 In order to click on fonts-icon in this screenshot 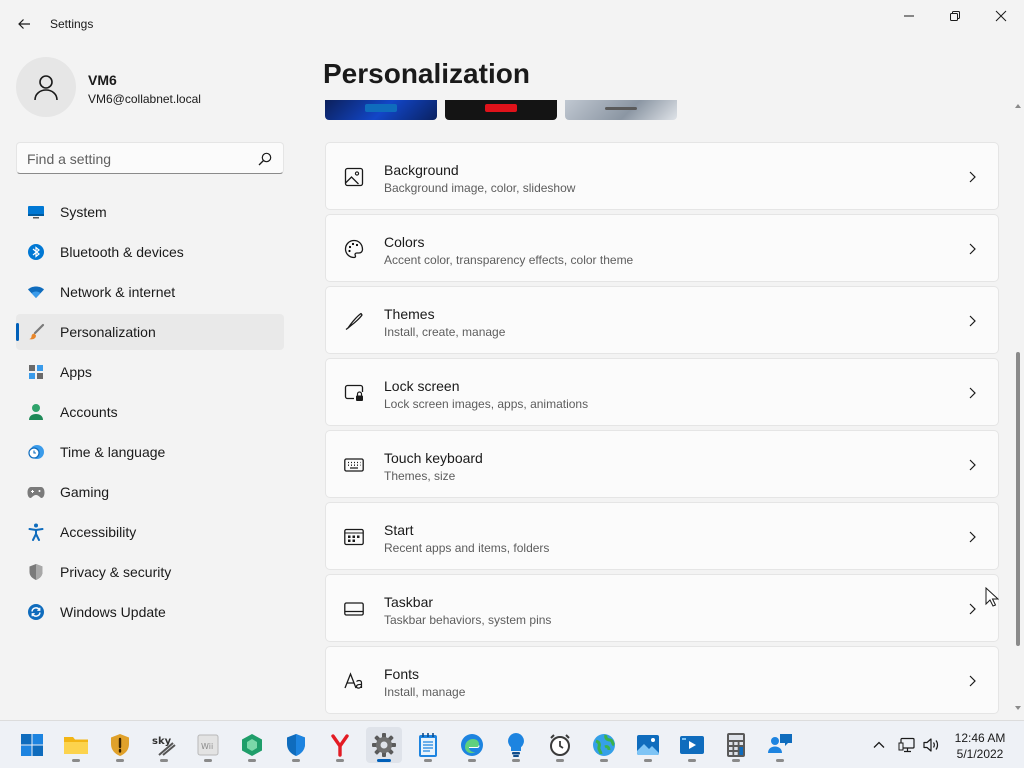, I will do `click(353, 680)`.